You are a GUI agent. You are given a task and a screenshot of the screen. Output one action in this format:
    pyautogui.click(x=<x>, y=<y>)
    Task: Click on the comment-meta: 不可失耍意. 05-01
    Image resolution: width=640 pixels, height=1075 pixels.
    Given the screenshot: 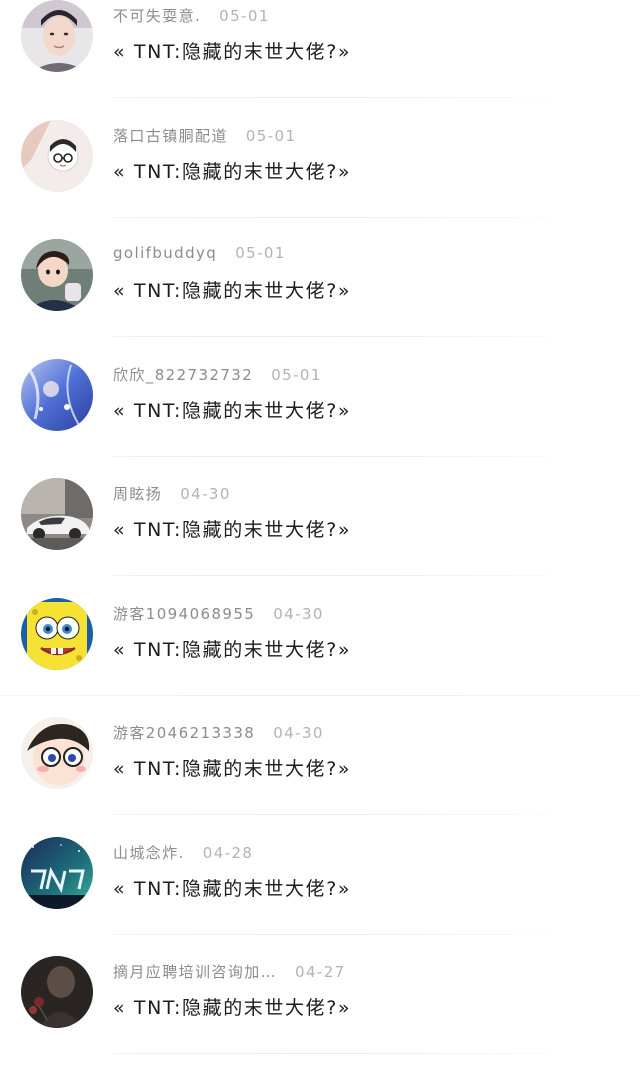 What is the action you would take?
    pyautogui.click(x=191, y=15)
    